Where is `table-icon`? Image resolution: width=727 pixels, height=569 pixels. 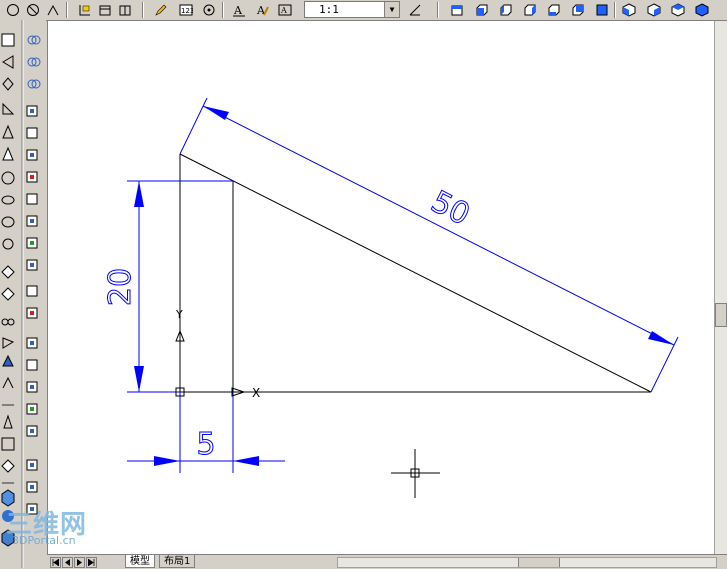
table-icon is located at coordinates (125, 9).